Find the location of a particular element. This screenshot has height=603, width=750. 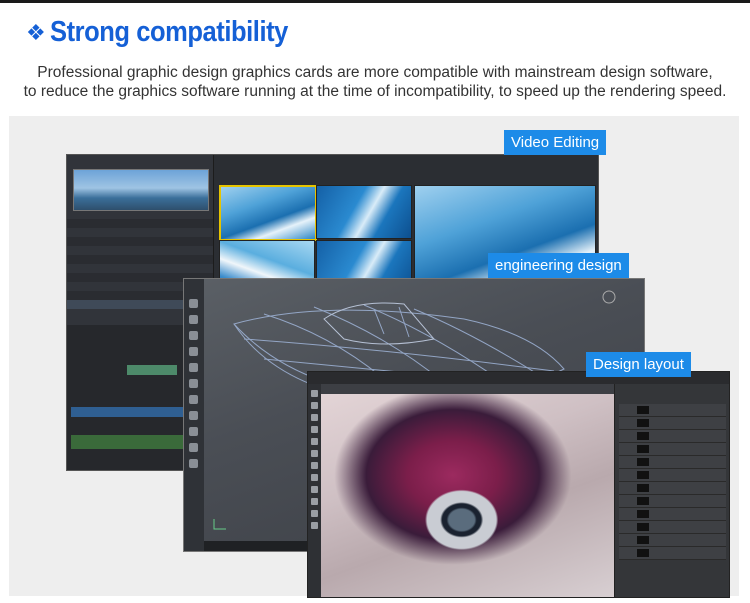

preview-thumbnail is located at coordinates (141, 190).